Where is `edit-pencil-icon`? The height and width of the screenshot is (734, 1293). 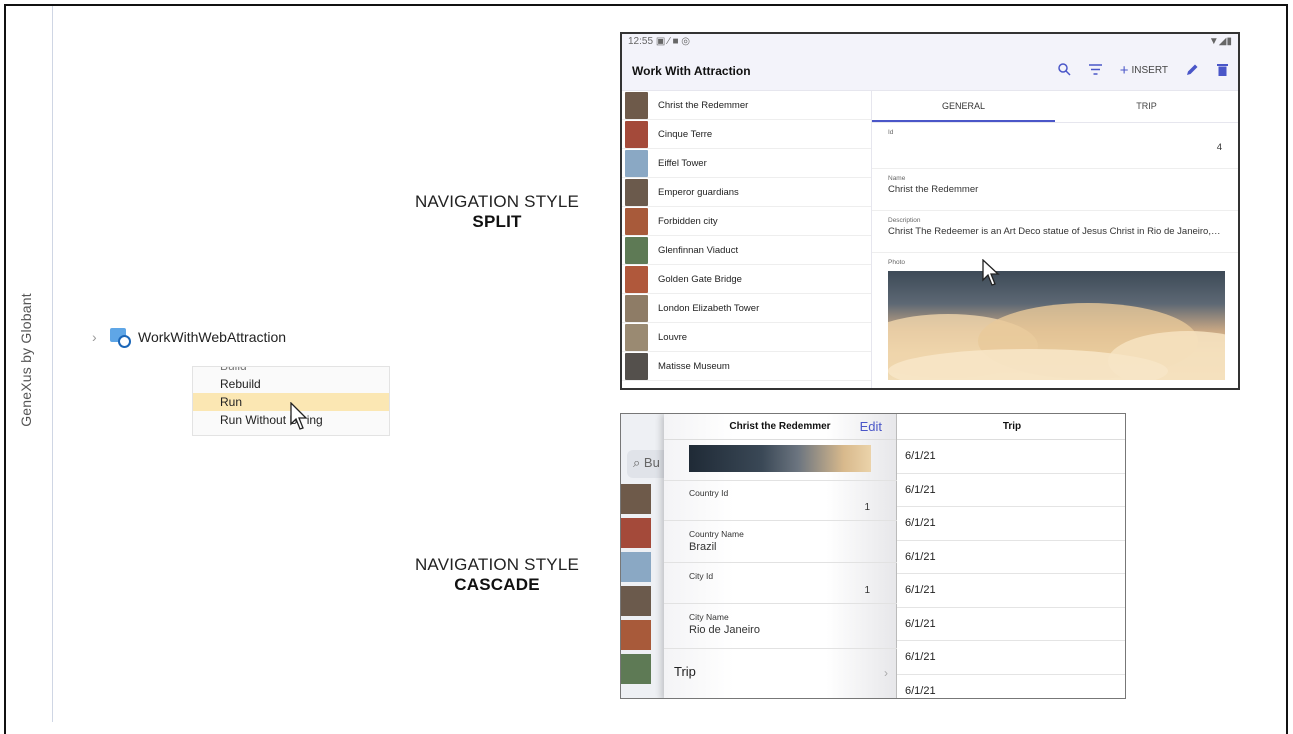 edit-pencil-icon is located at coordinates (1192, 71).